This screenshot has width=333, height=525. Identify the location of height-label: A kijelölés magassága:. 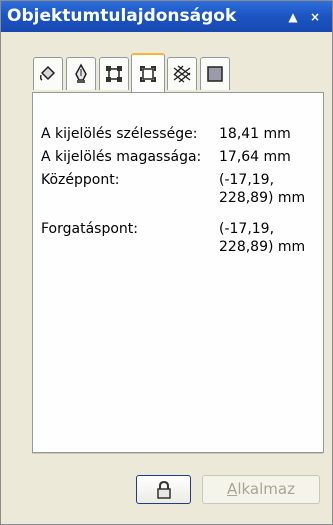
(121, 157).